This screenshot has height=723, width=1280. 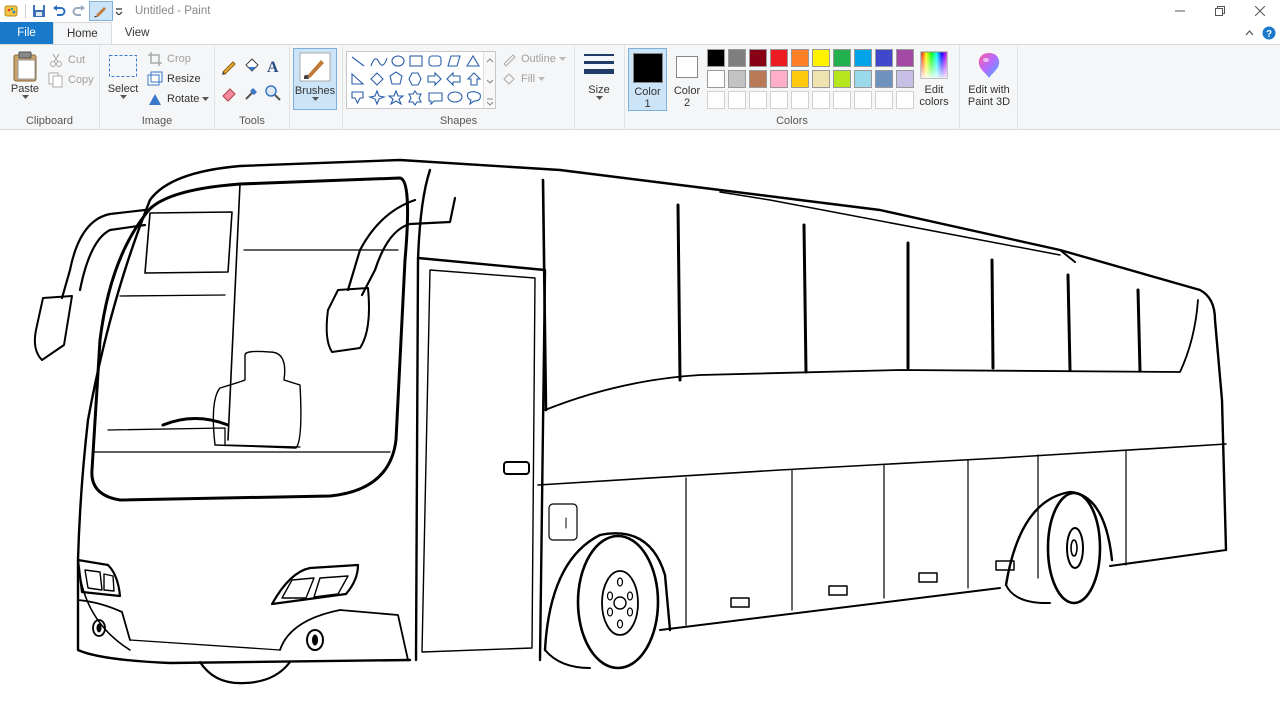 What do you see at coordinates (599, 64) in the screenshot?
I see `size-icon` at bounding box center [599, 64].